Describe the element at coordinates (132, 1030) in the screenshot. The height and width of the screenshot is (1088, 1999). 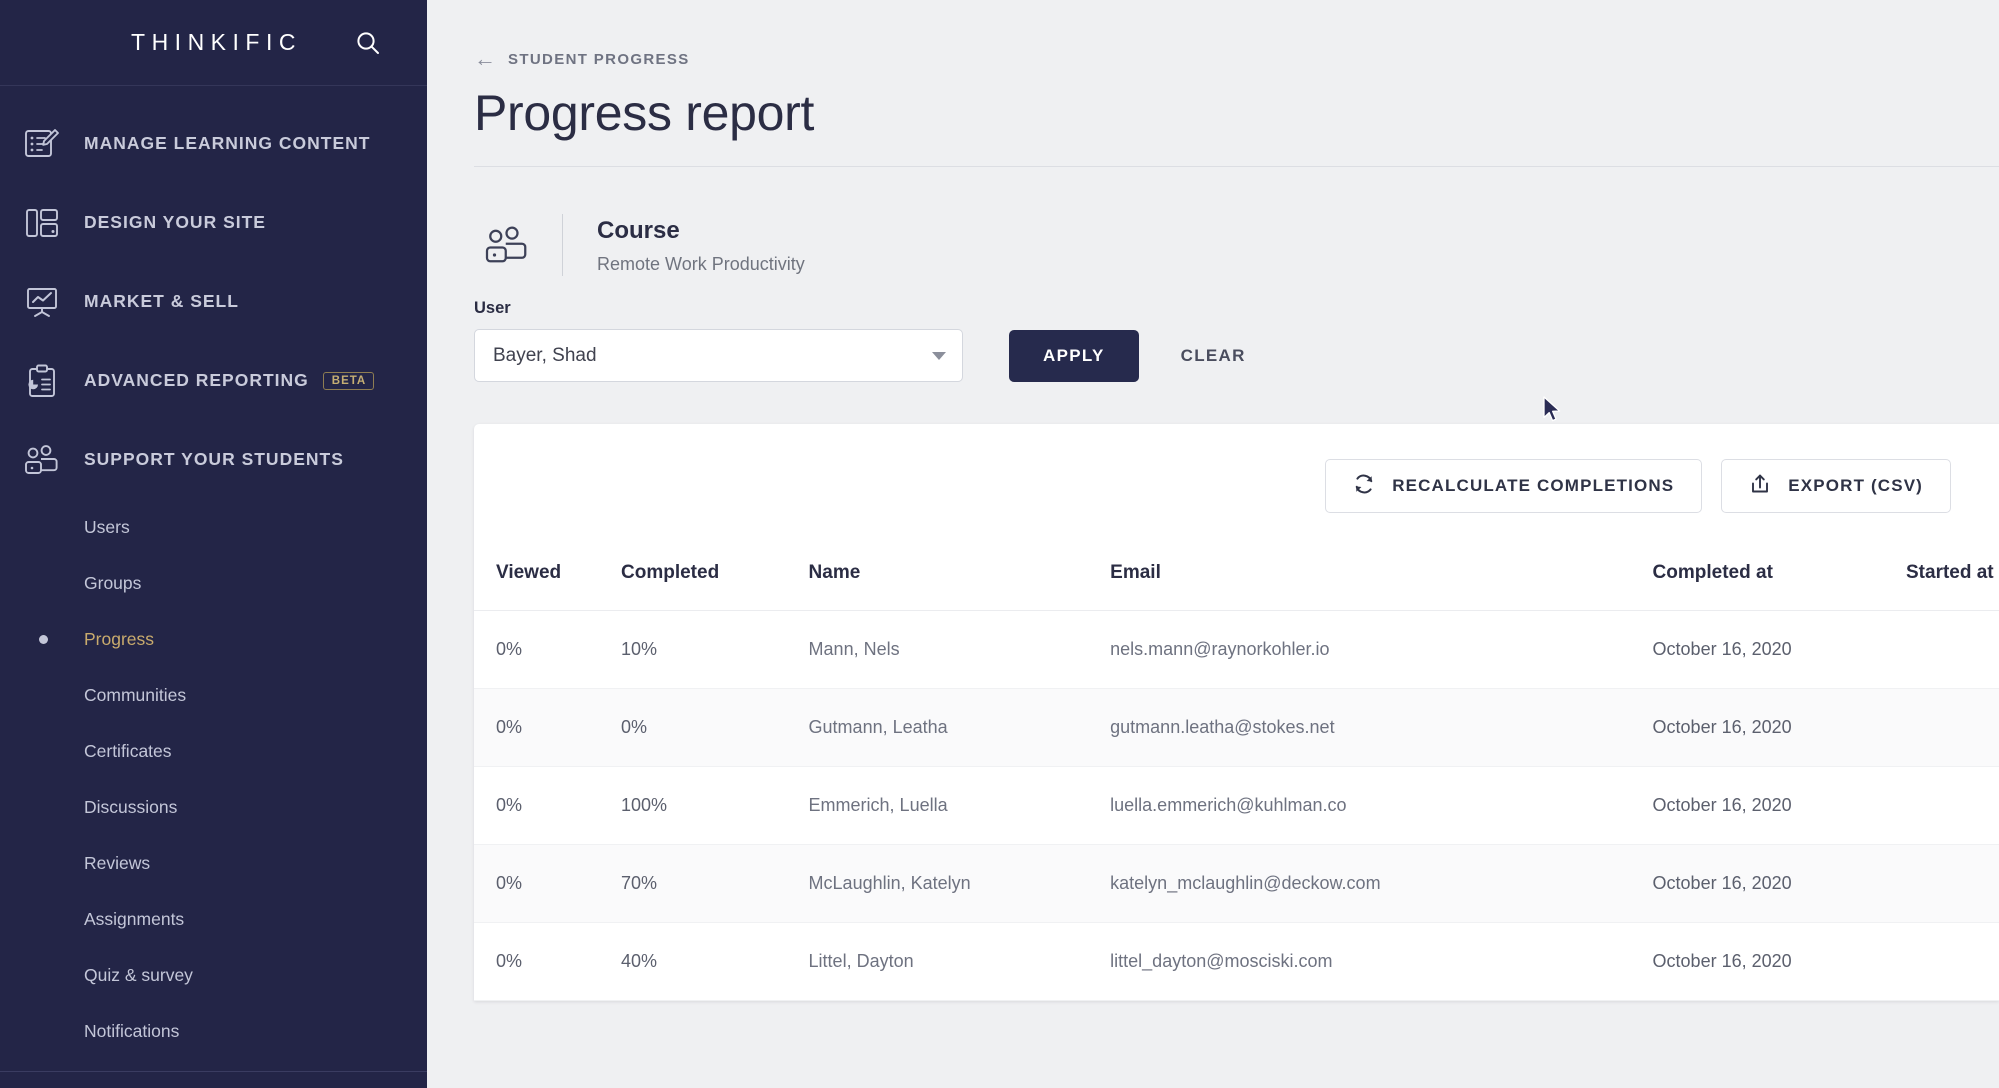
I see `sidebar-subitem-label: Notifications` at that location.